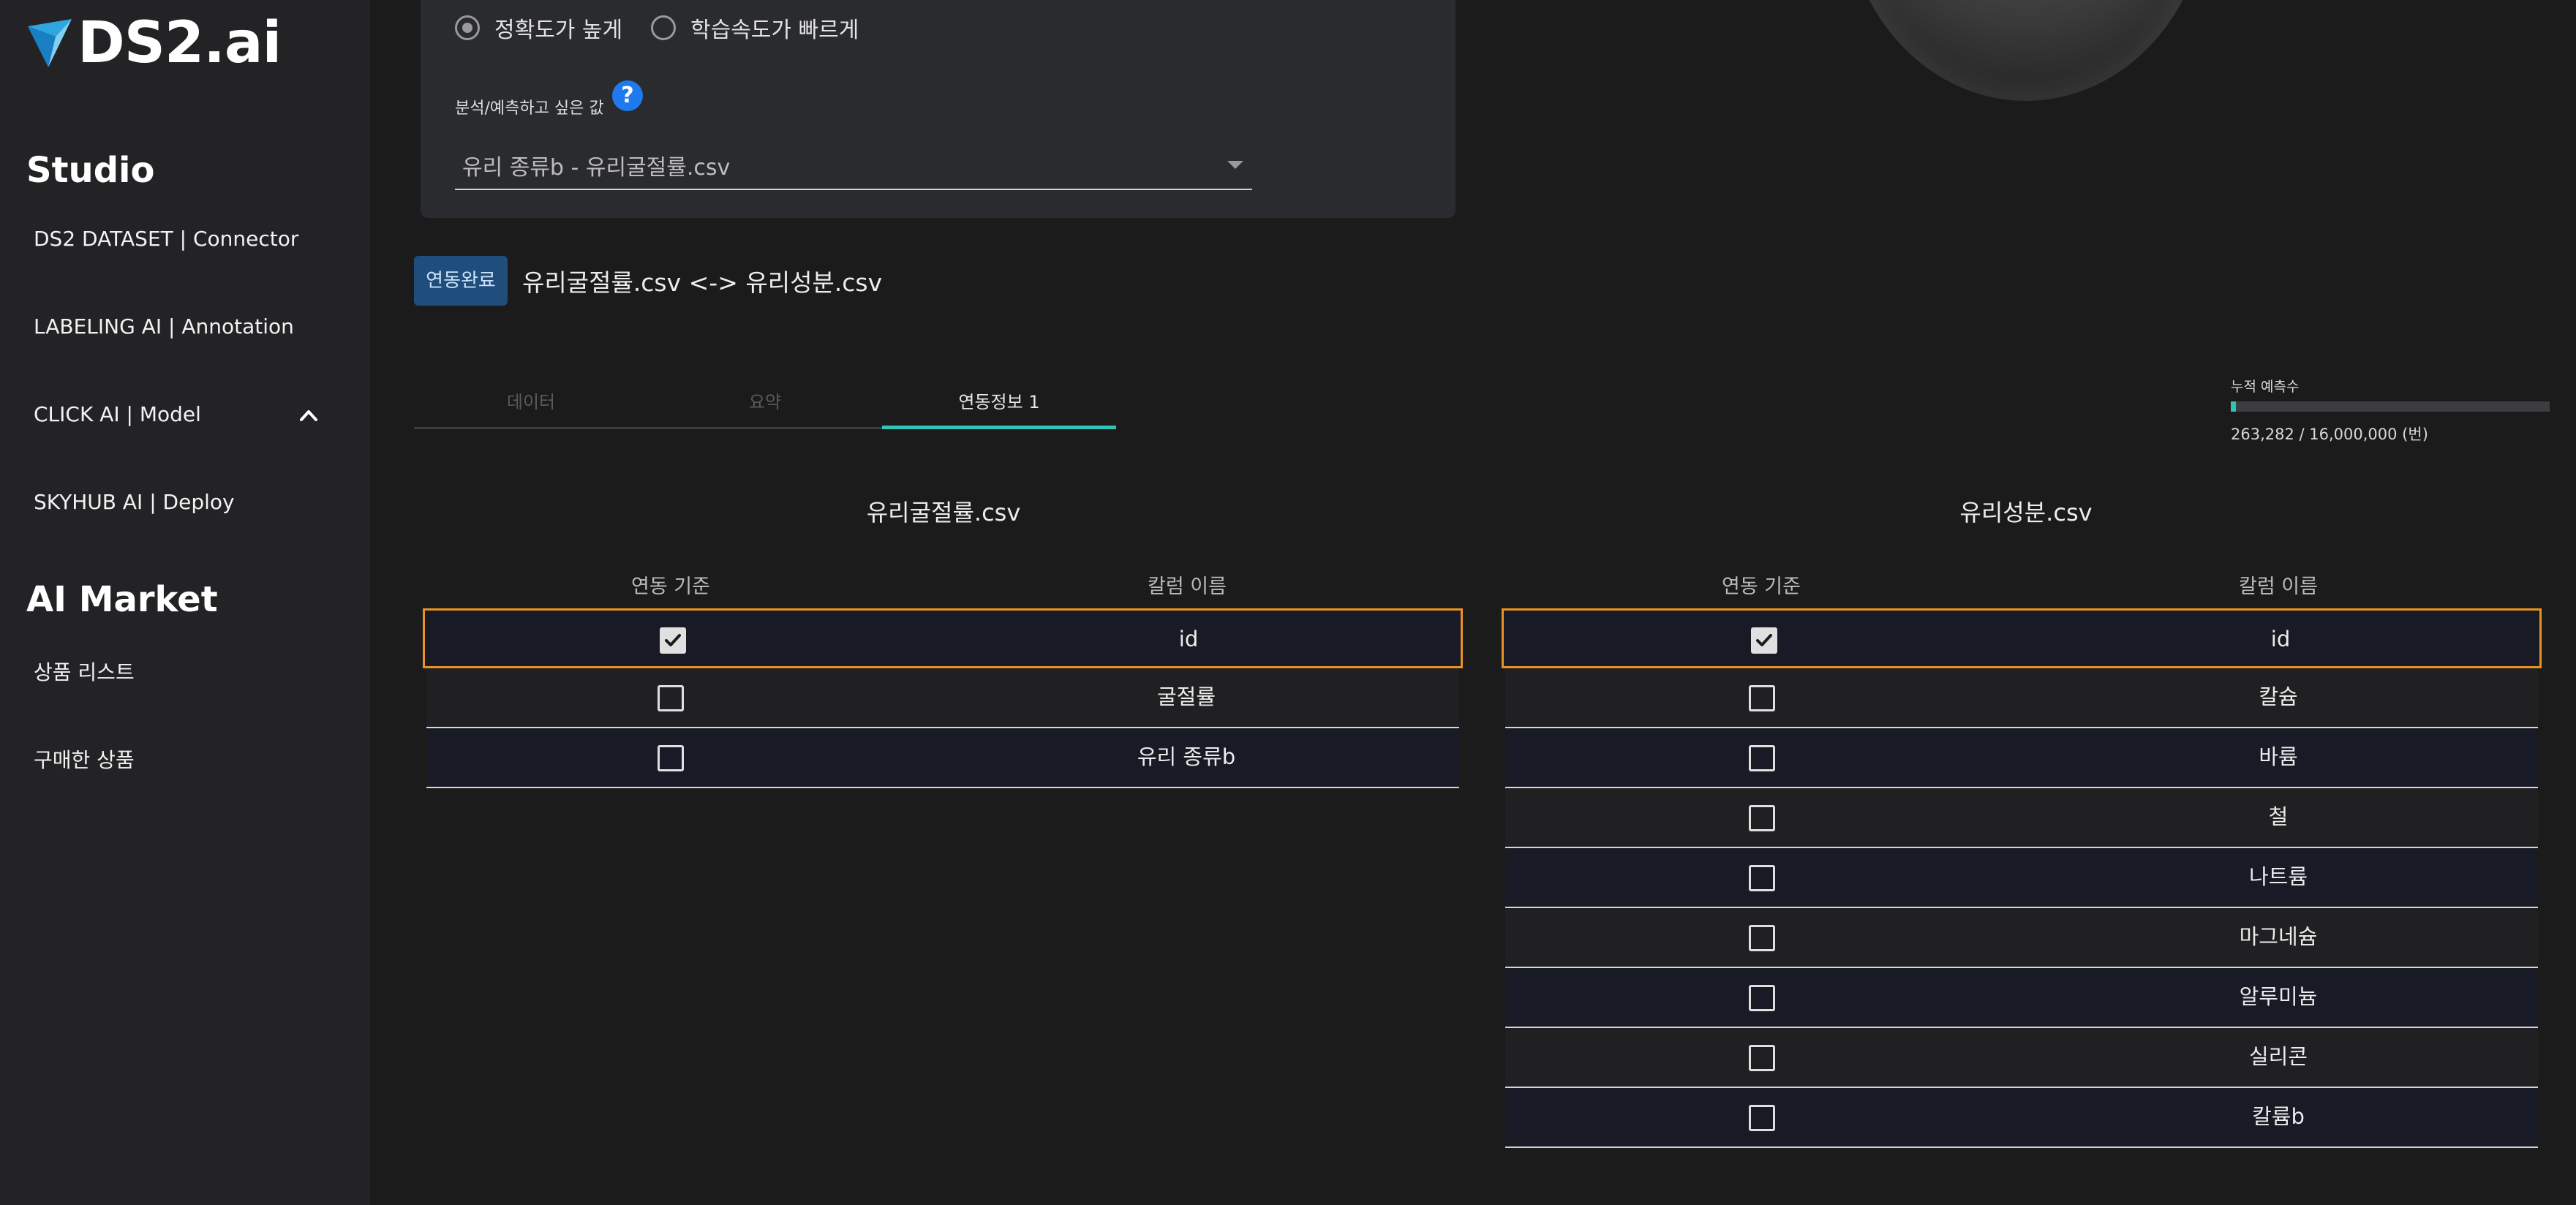  What do you see at coordinates (558, 30) in the screenshot?
I see `radio-accuracy-label: 정확도가 높게` at bounding box center [558, 30].